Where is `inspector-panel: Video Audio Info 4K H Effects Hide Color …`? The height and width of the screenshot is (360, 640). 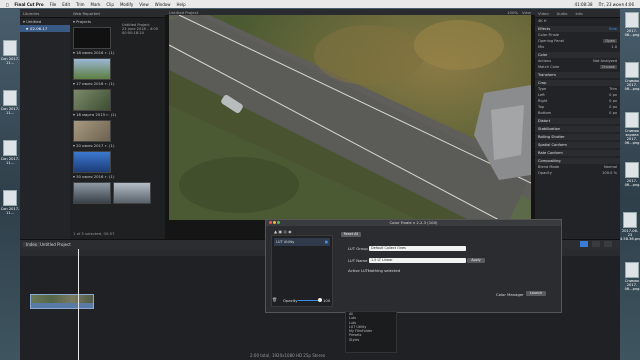 inspector-panel: Video Audio Info 4K H Effects Hide Color … is located at coordinates (577, 124).